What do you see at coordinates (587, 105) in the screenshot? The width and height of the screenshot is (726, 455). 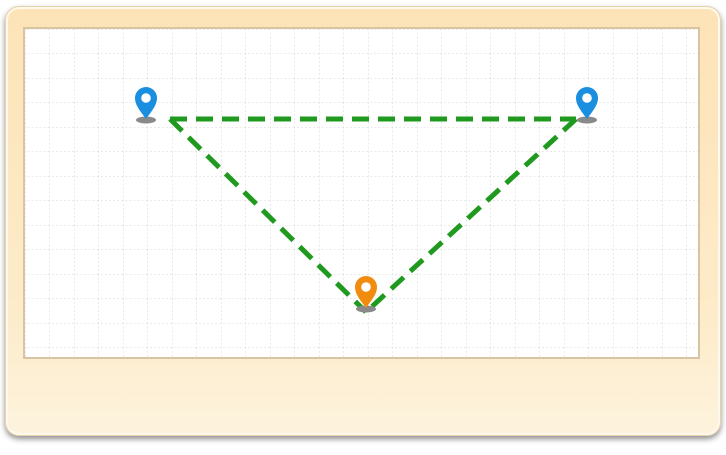 I see `map-pin-right-icon` at bounding box center [587, 105].